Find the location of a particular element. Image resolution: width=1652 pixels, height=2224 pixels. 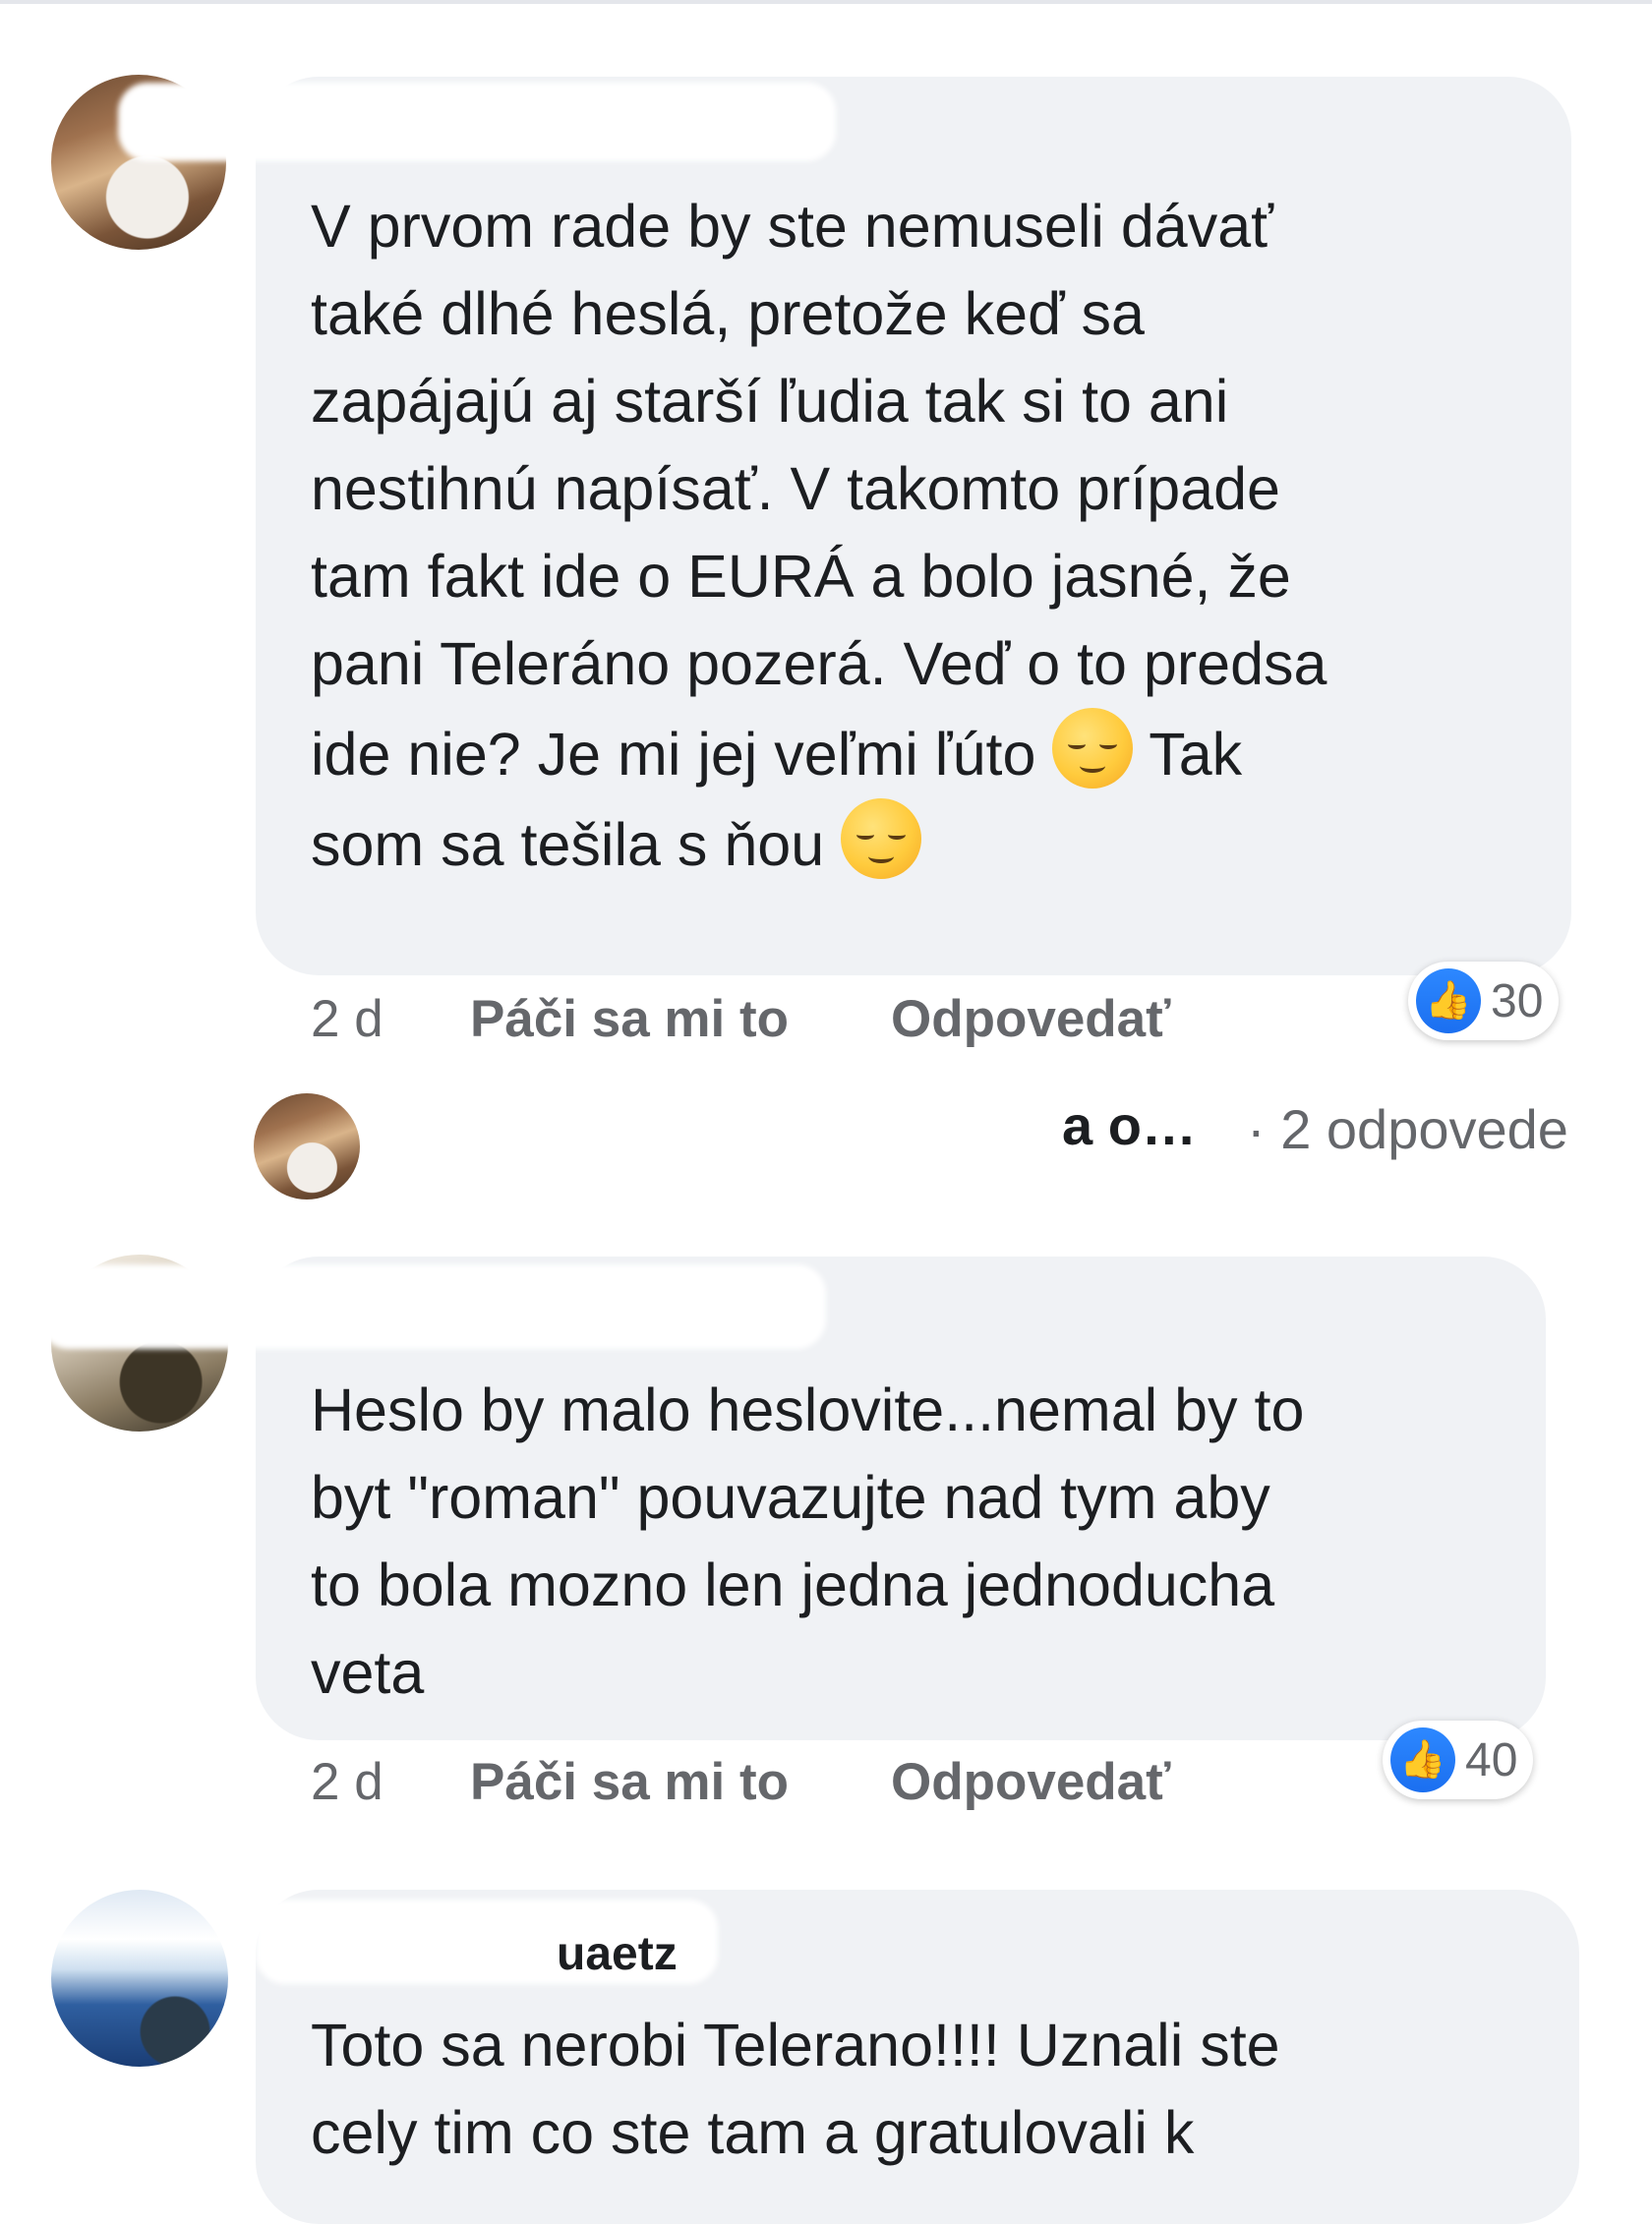

avatar is located at coordinates (139, 1978).